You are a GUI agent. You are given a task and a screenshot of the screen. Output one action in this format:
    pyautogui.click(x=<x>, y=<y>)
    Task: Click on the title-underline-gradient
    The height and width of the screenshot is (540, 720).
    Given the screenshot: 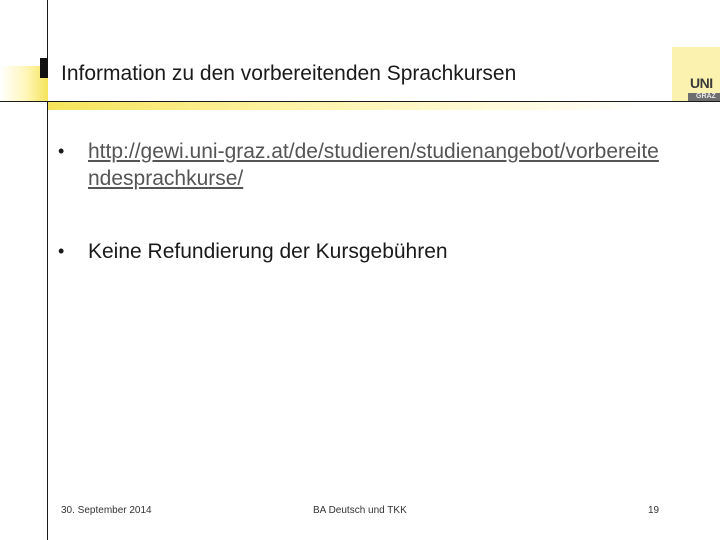 What is the action you would take?
    pyautogui.click(x=348, y=106)
    